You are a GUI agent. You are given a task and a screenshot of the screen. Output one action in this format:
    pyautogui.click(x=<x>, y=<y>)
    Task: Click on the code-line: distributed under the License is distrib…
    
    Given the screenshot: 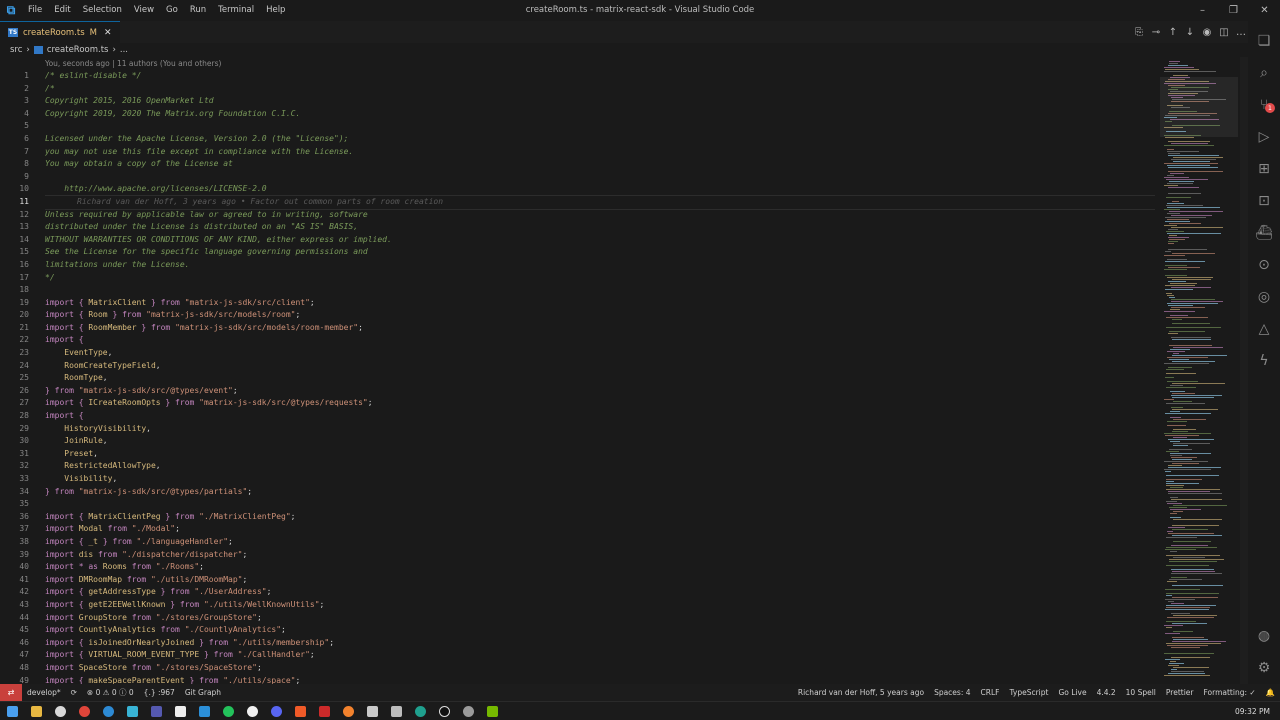 What is the action you would take?
    pyautogui.click(x=600, y=227)
    